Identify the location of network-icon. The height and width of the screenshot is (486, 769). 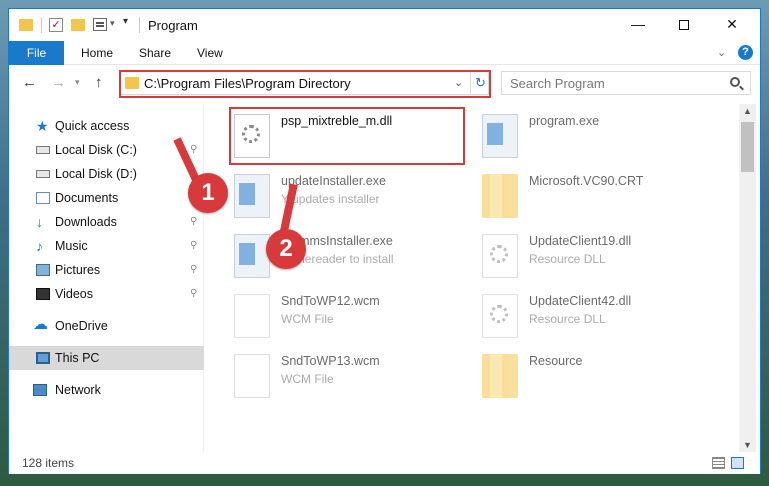
(40, 390).